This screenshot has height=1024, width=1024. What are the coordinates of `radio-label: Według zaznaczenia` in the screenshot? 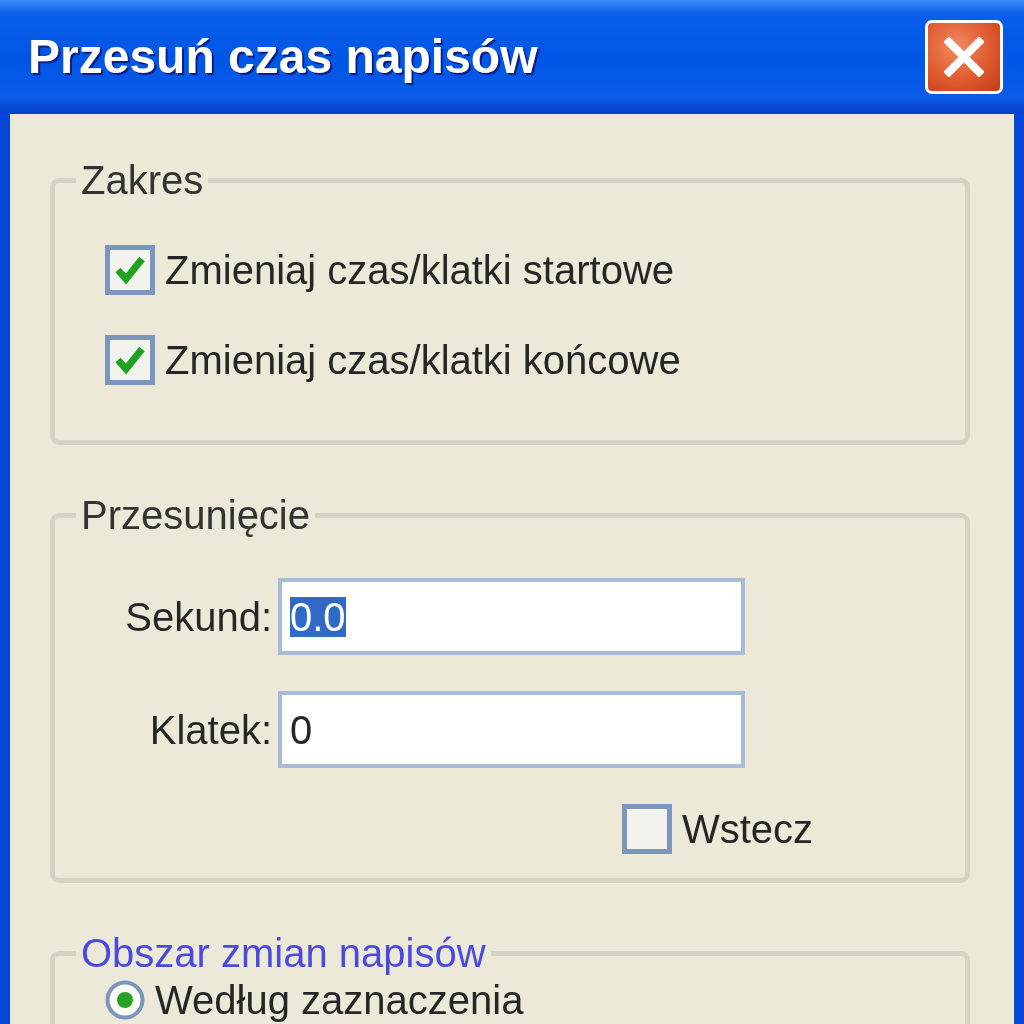 It's located at (339, 1000).